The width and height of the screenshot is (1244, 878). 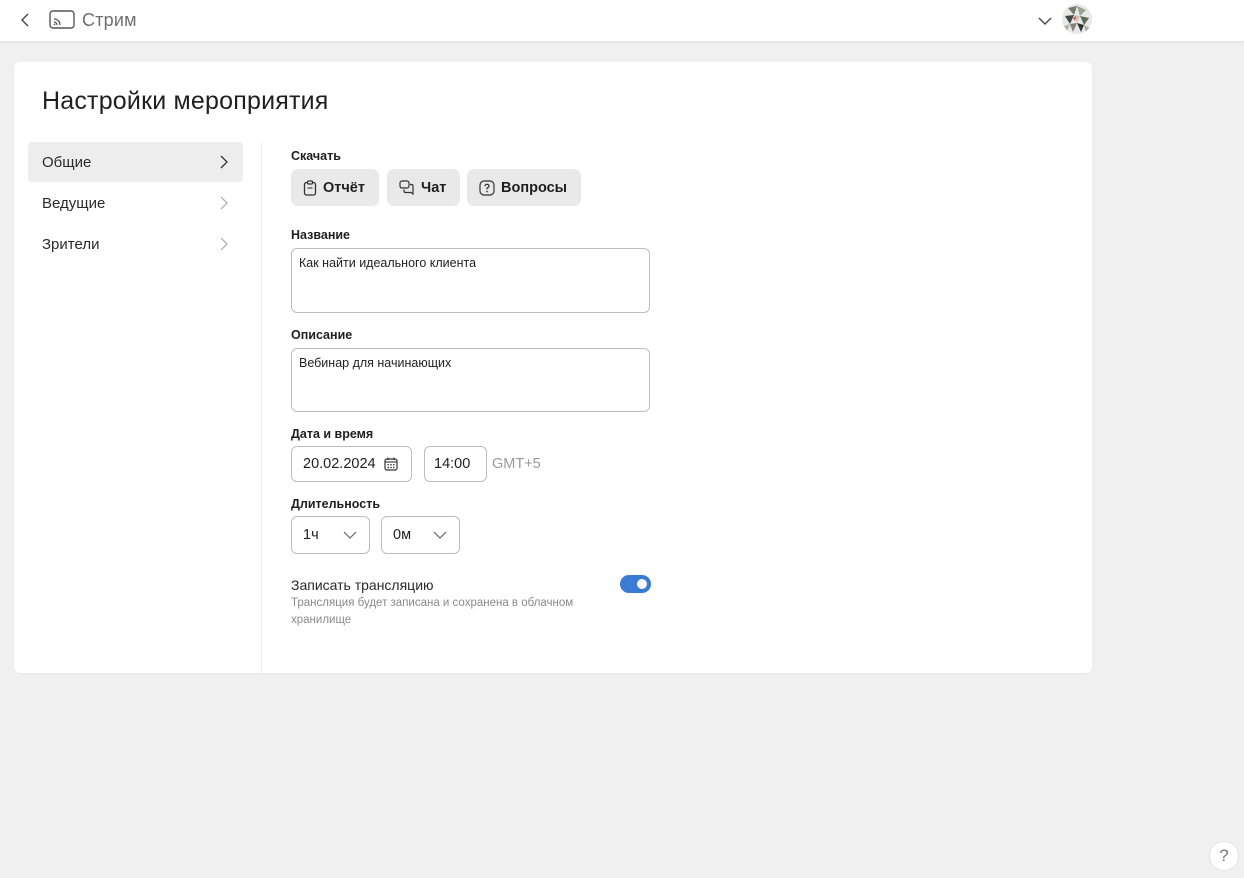 I want to click on chat-icon, so click(x=406, y=187).